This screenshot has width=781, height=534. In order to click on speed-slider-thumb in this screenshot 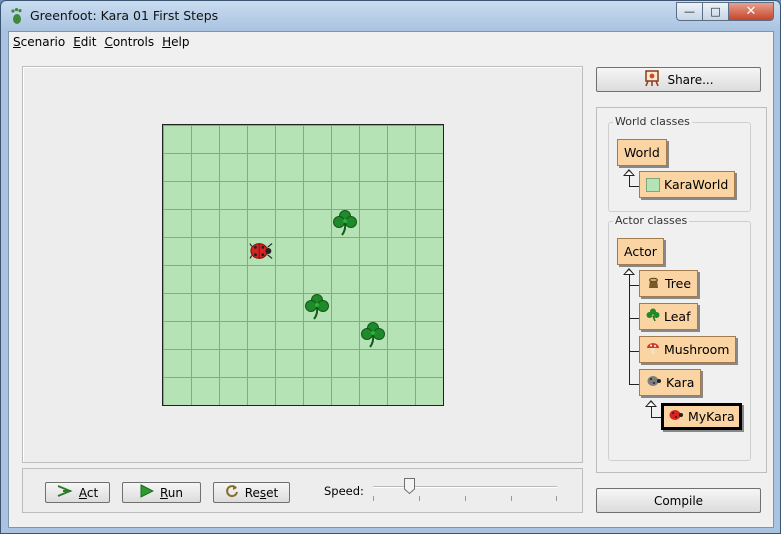, I will do `click(410, 486)`.